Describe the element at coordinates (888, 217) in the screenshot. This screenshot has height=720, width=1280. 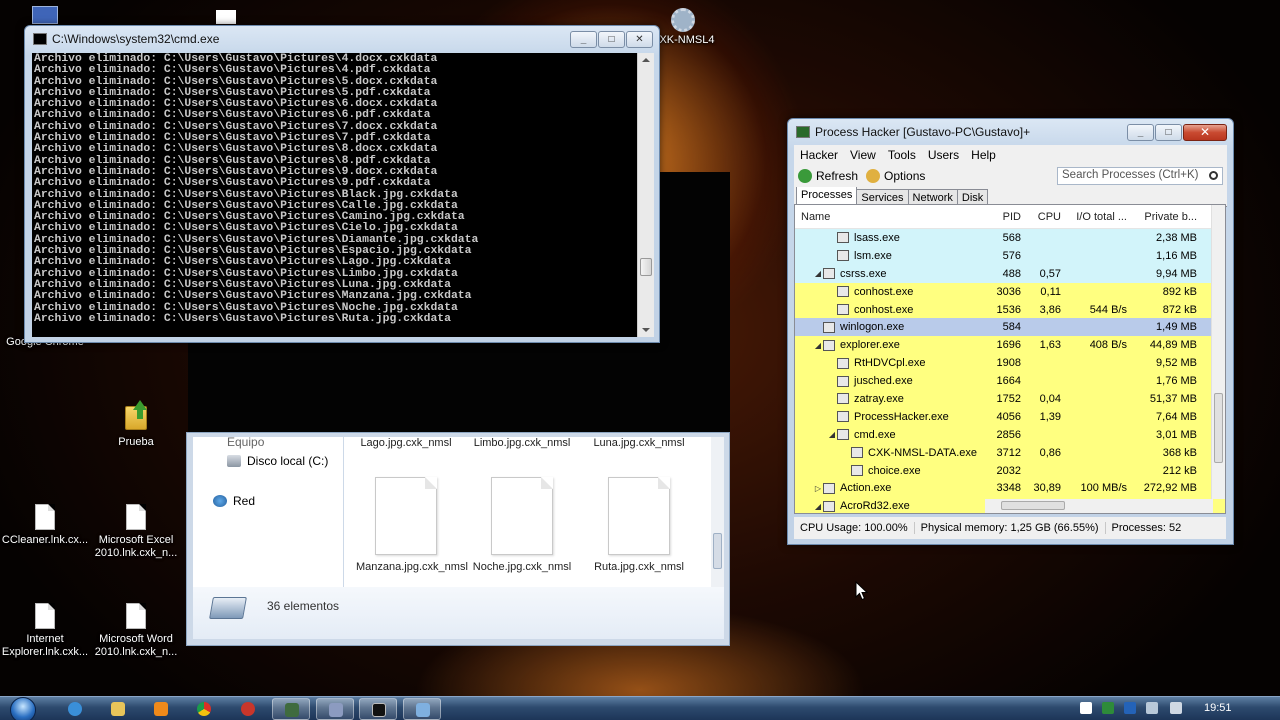
I see `column-header-name: Name` at that location.